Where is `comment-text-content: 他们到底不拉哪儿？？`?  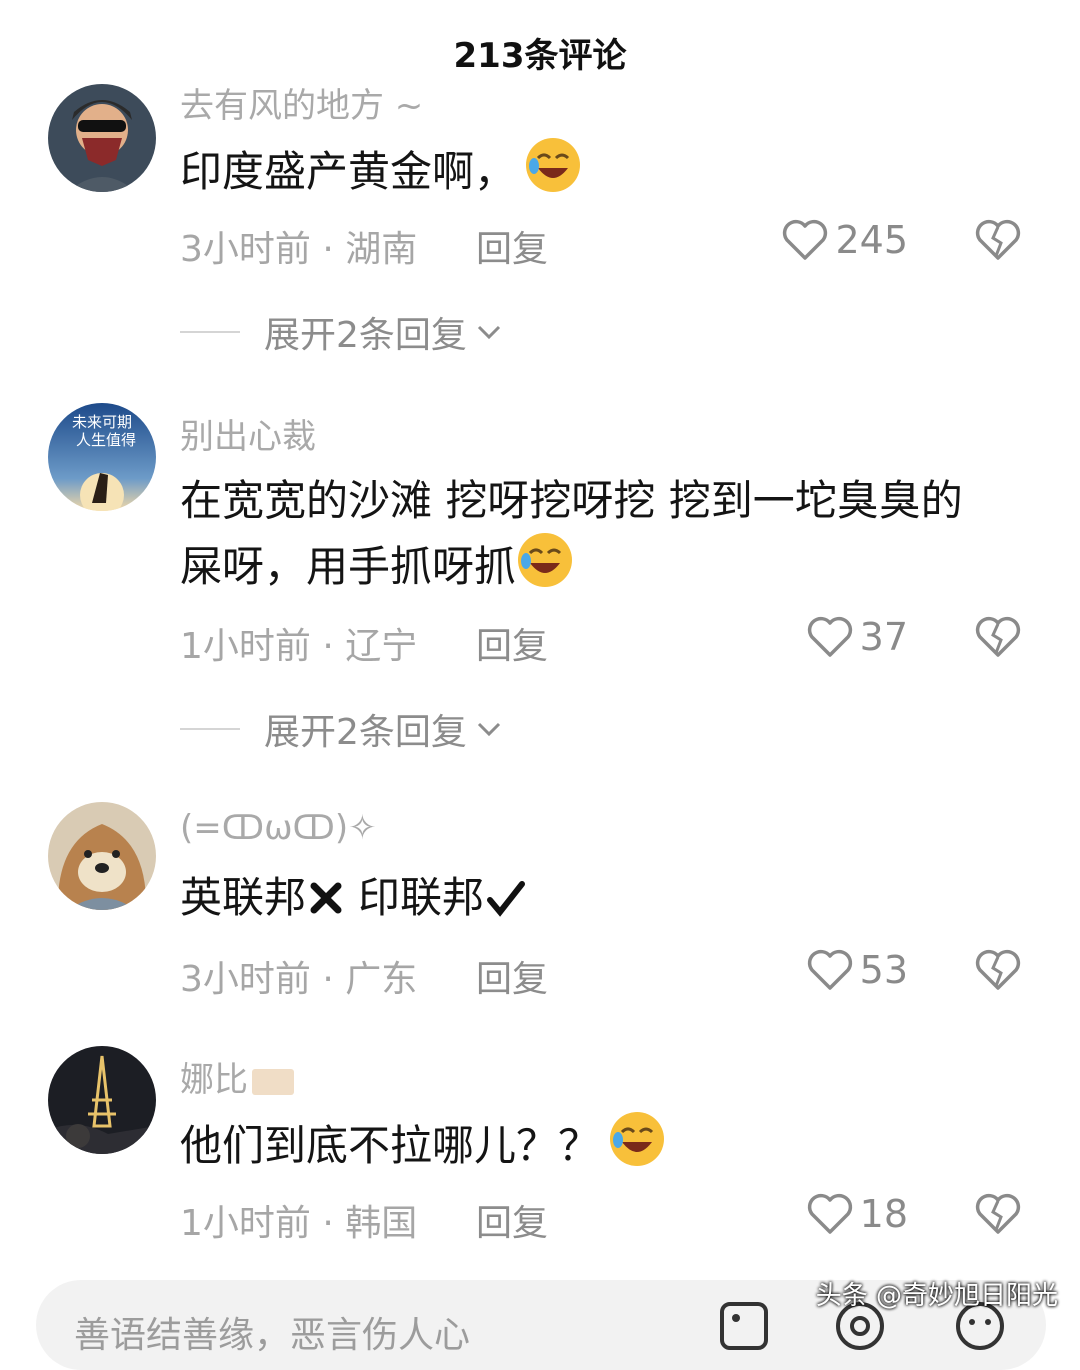 comment-text-content: 他们到底不拉哪儿？？ is located at coordinates (390, 1145).